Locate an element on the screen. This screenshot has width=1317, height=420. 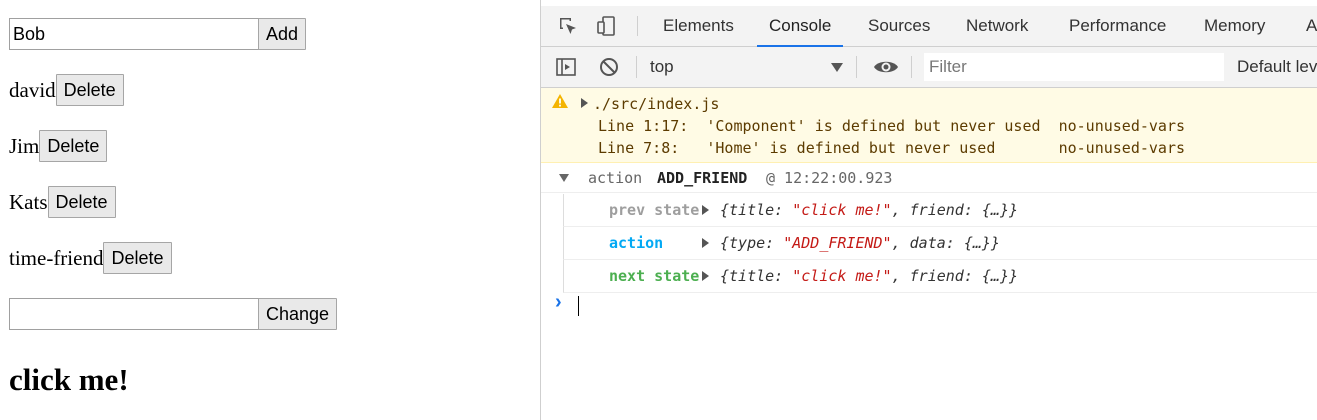
log-entry-action: action {type: "ADD_FRIEND", data: {…}} is located at coordinates (940, 243).